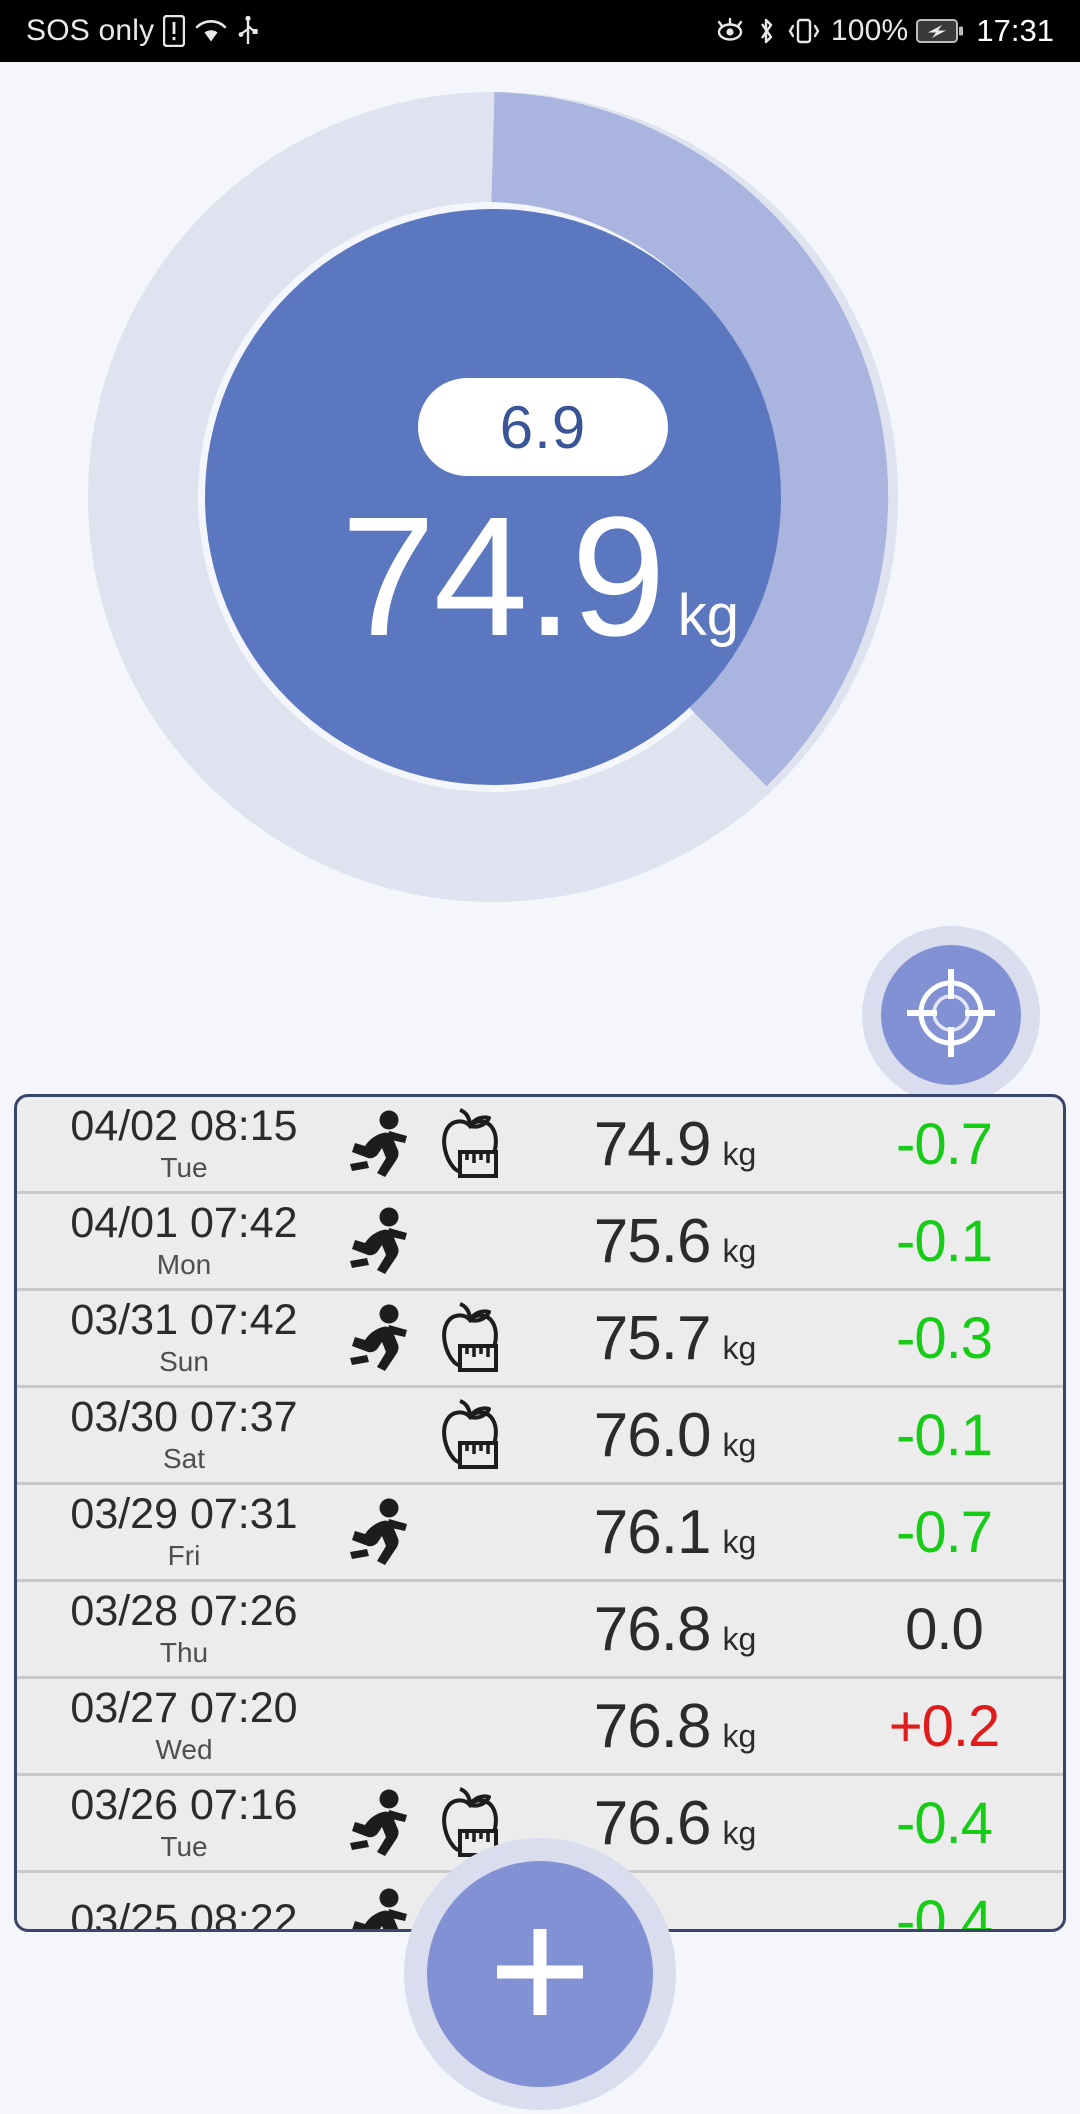 This screenshot has width=1080, height=2114. Describe the element at coordinates (184, 1513) in the screenshot. I see `row-datetime: 03/29 07:31` at that location.